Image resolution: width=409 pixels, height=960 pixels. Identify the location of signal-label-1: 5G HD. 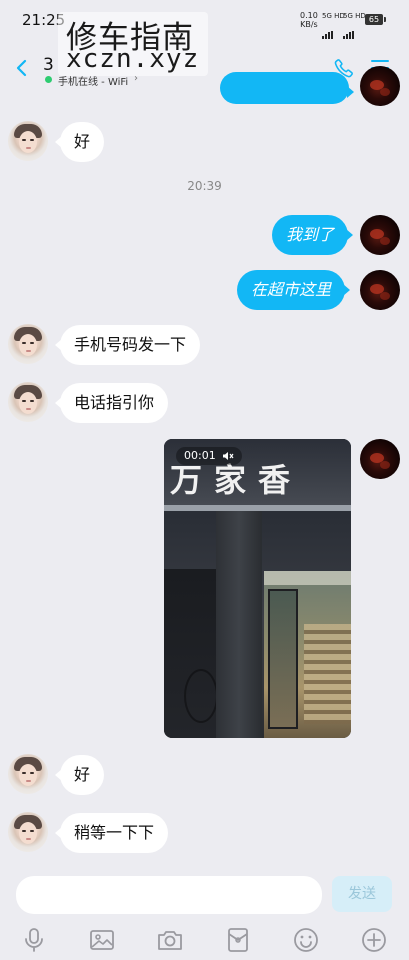
(333, 16).